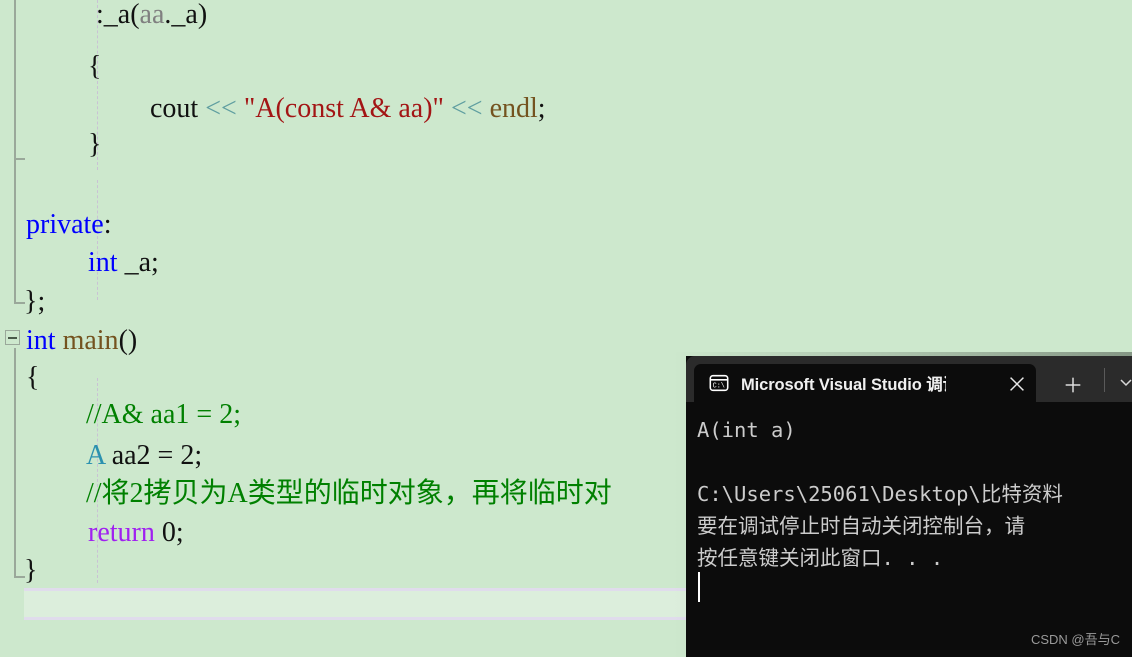 The image size is (1132, 657). Describe the element at coordinates (820, 558) in the screenshot. I see `console-output-line: 按任意键关闭此窗口. . .` at that location.